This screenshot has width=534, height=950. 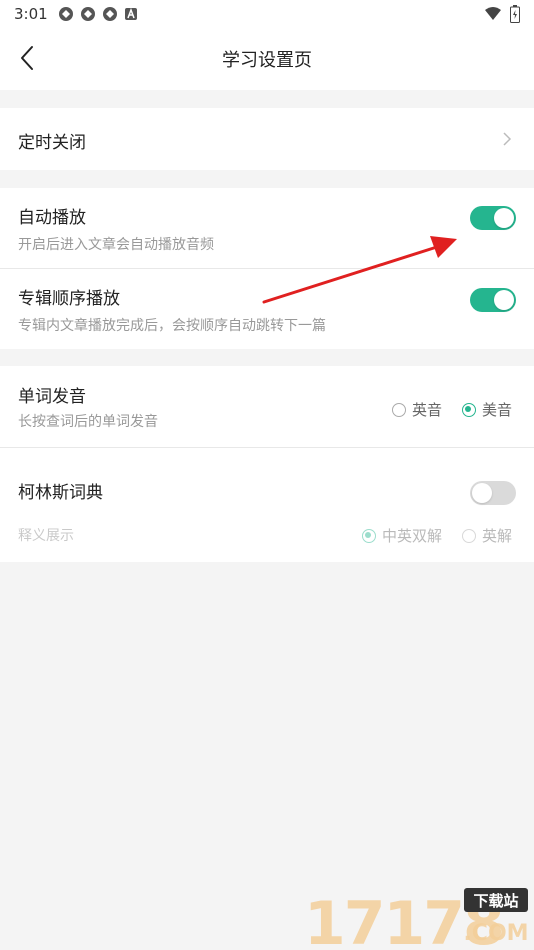 I want to click on album-order-play-label: 专辑顺序播放, so click(x=69, y=299).